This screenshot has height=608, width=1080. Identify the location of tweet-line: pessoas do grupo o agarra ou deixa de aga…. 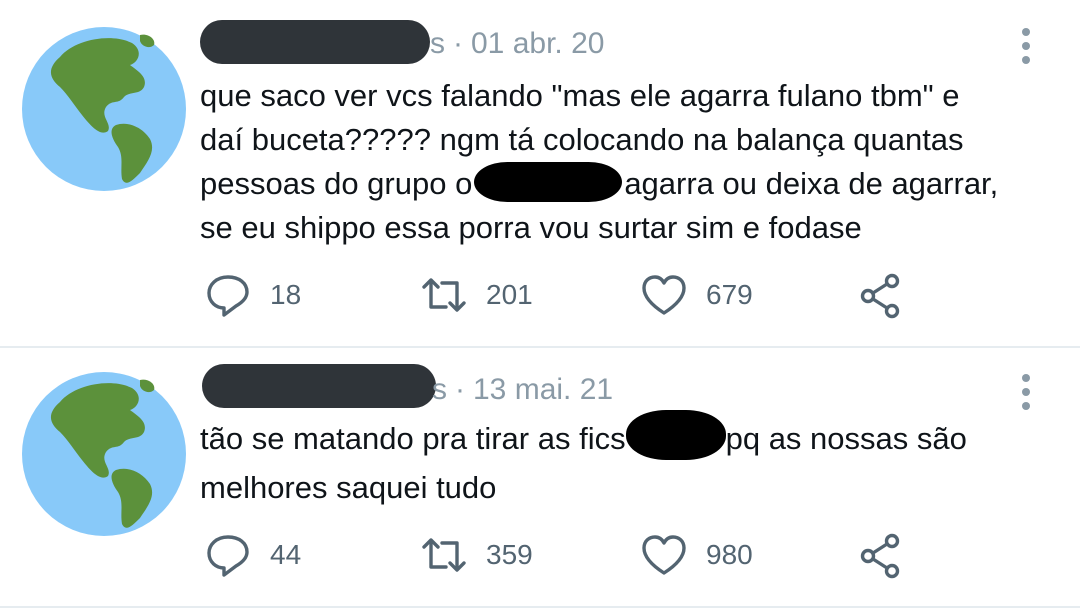
(620, 183).